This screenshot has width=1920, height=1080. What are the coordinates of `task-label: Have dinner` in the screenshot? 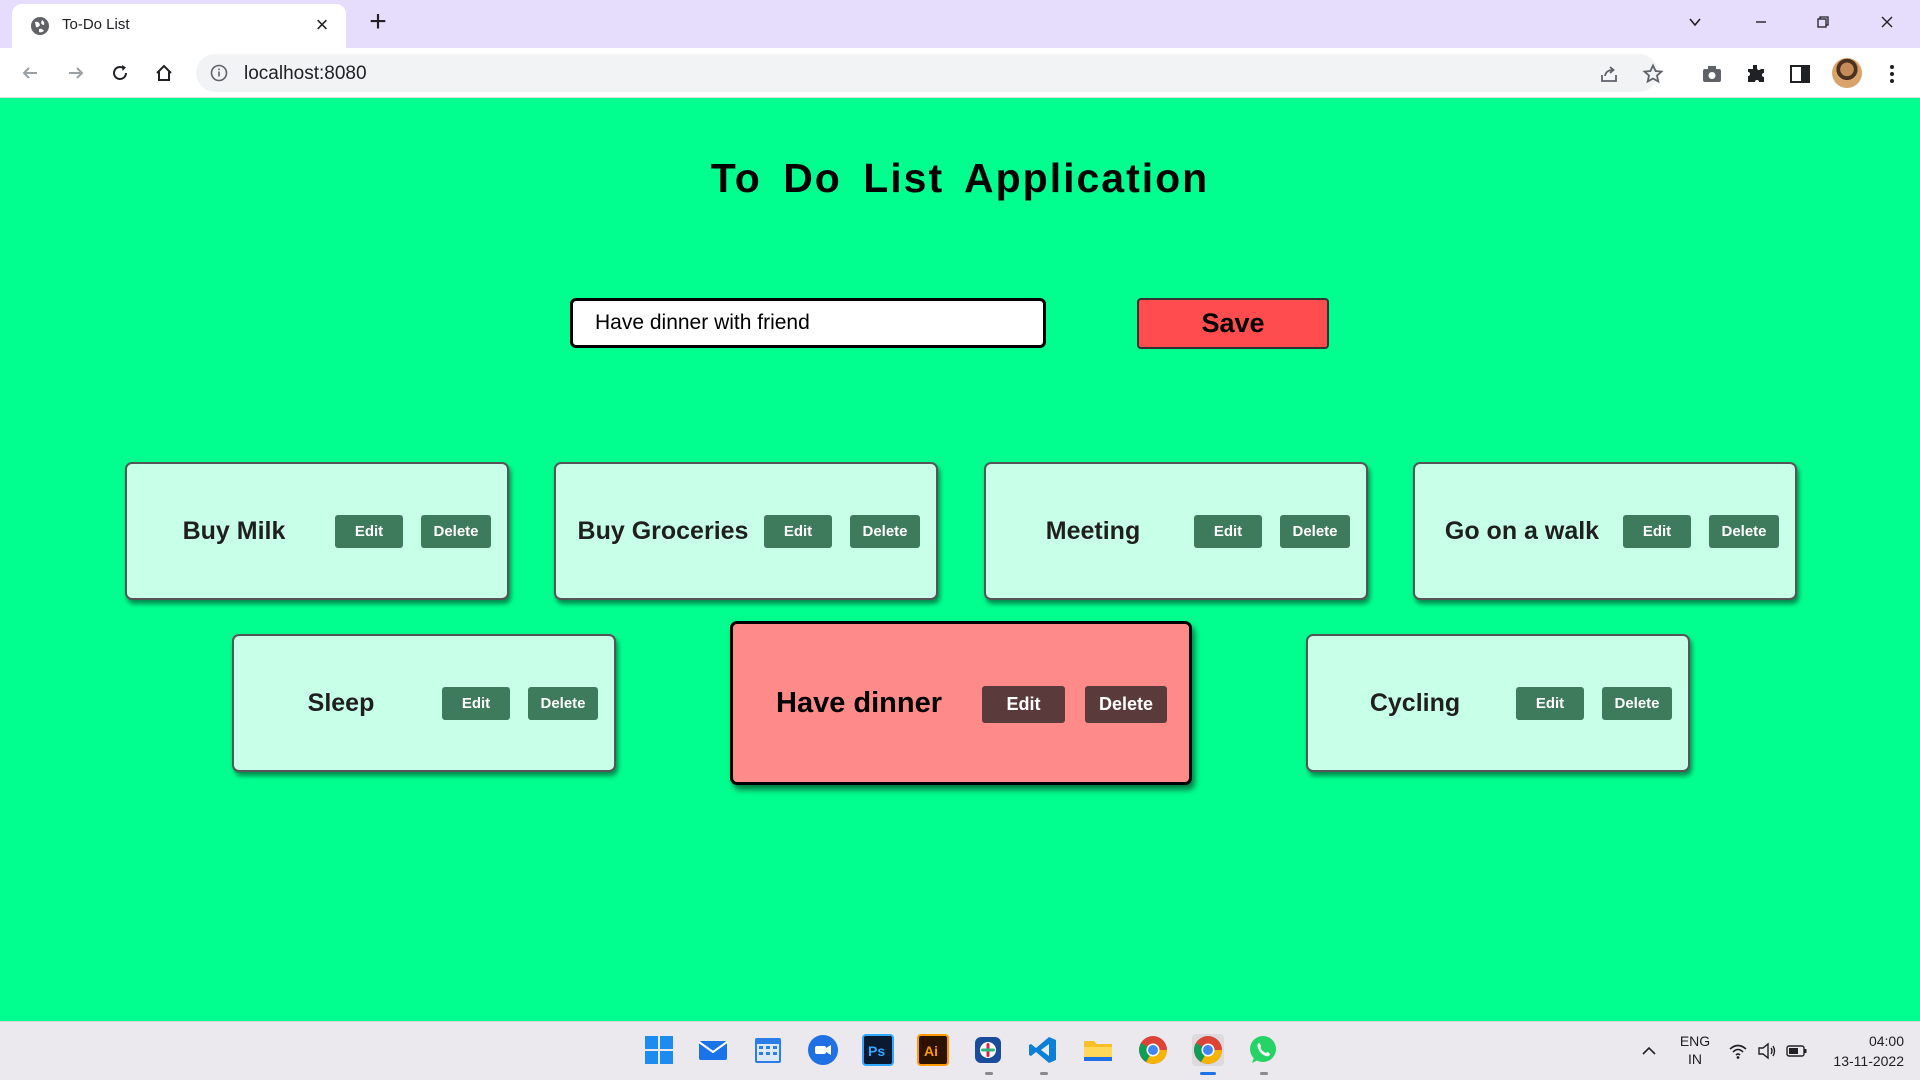 It's located at (859, 702).